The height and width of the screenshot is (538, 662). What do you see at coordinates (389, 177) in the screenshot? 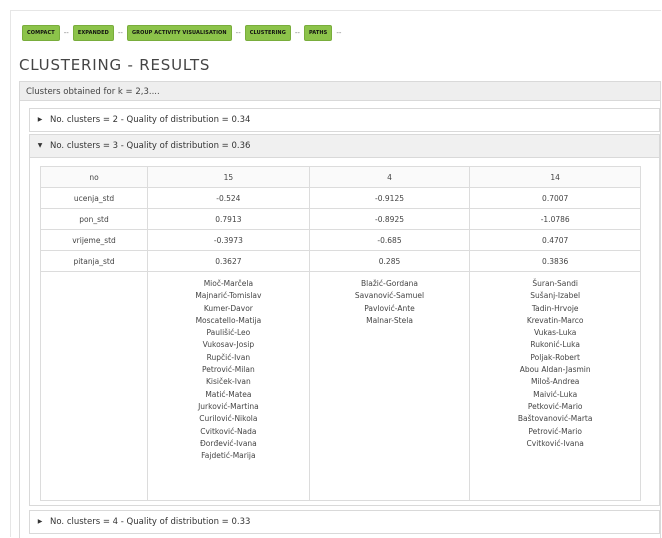
I see `table-cell: 4` at bounding box center [389, 177].